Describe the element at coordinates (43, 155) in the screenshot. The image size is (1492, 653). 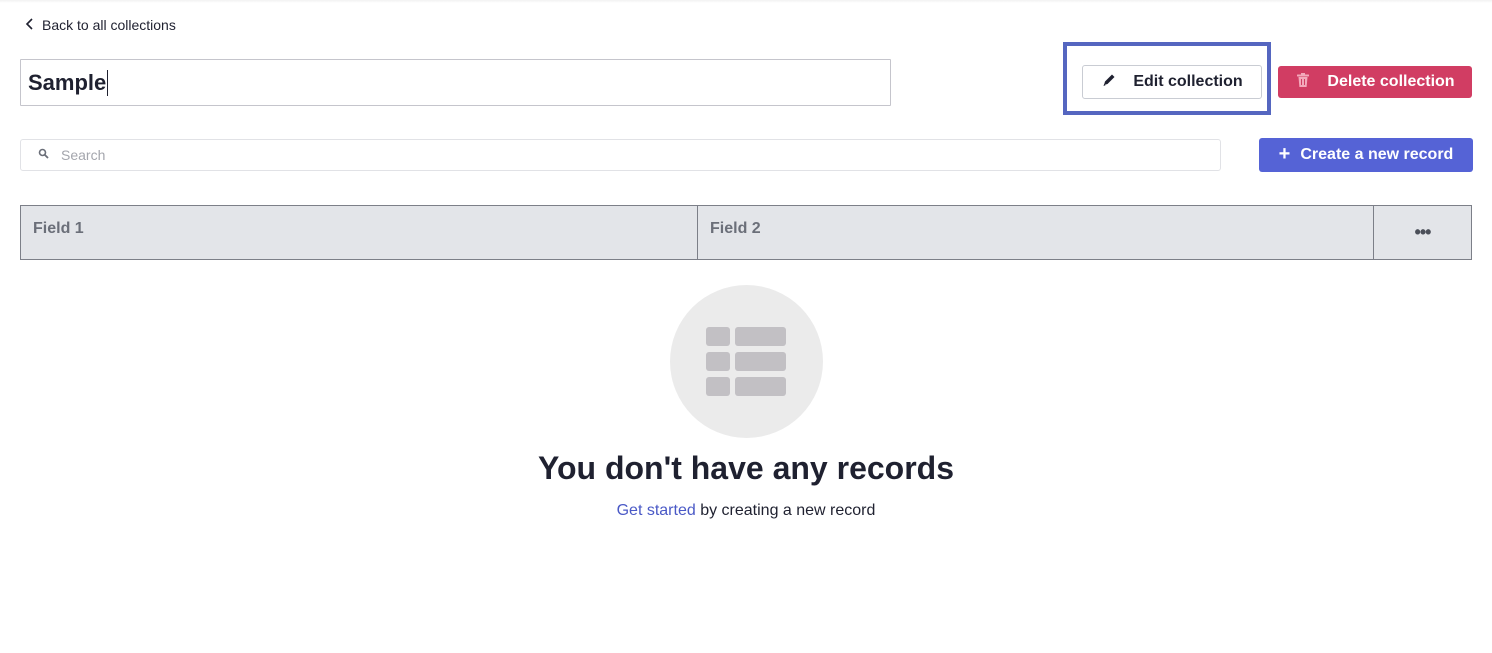
I see `search-icon` at that location.